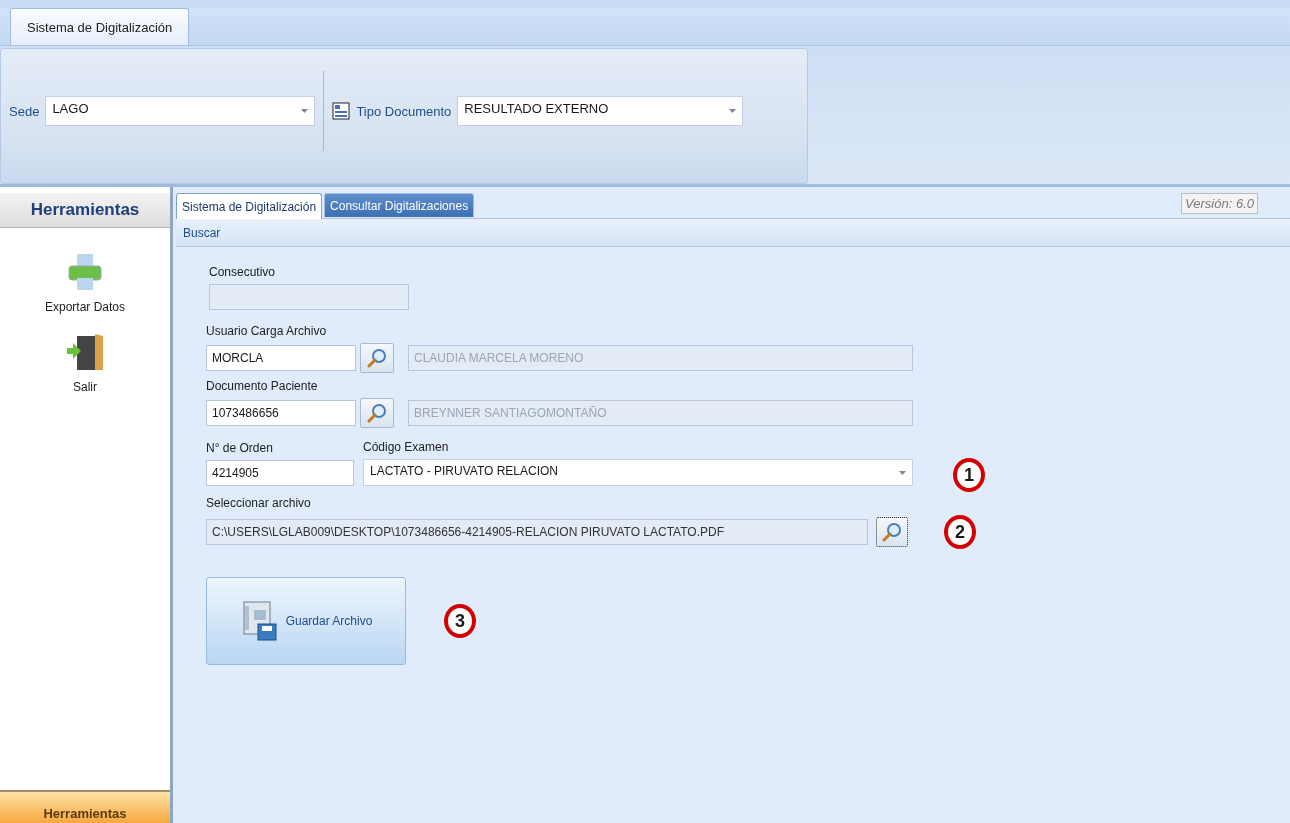  Describe the element at coordinates (460, 621) in the screenshot. I see `callout-marker: 3` at that location.